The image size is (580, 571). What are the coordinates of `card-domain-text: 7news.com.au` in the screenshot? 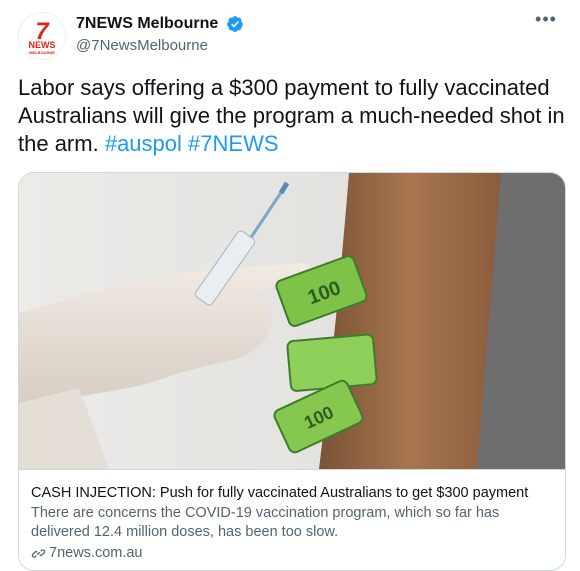 It's located at (96, 553).